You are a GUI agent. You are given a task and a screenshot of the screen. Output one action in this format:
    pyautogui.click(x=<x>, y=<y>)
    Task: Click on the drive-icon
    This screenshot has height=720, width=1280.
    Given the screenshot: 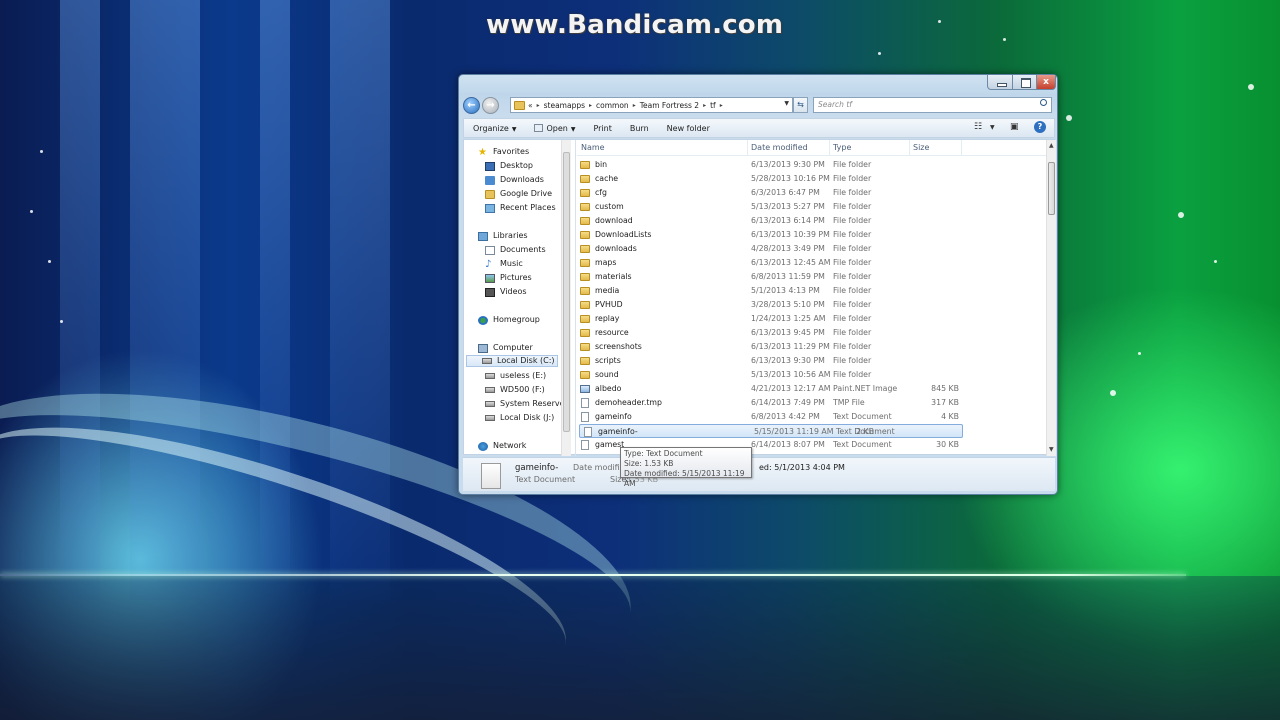 What is the action you would take?
    pyautogui.click(x=487, y=361)
    